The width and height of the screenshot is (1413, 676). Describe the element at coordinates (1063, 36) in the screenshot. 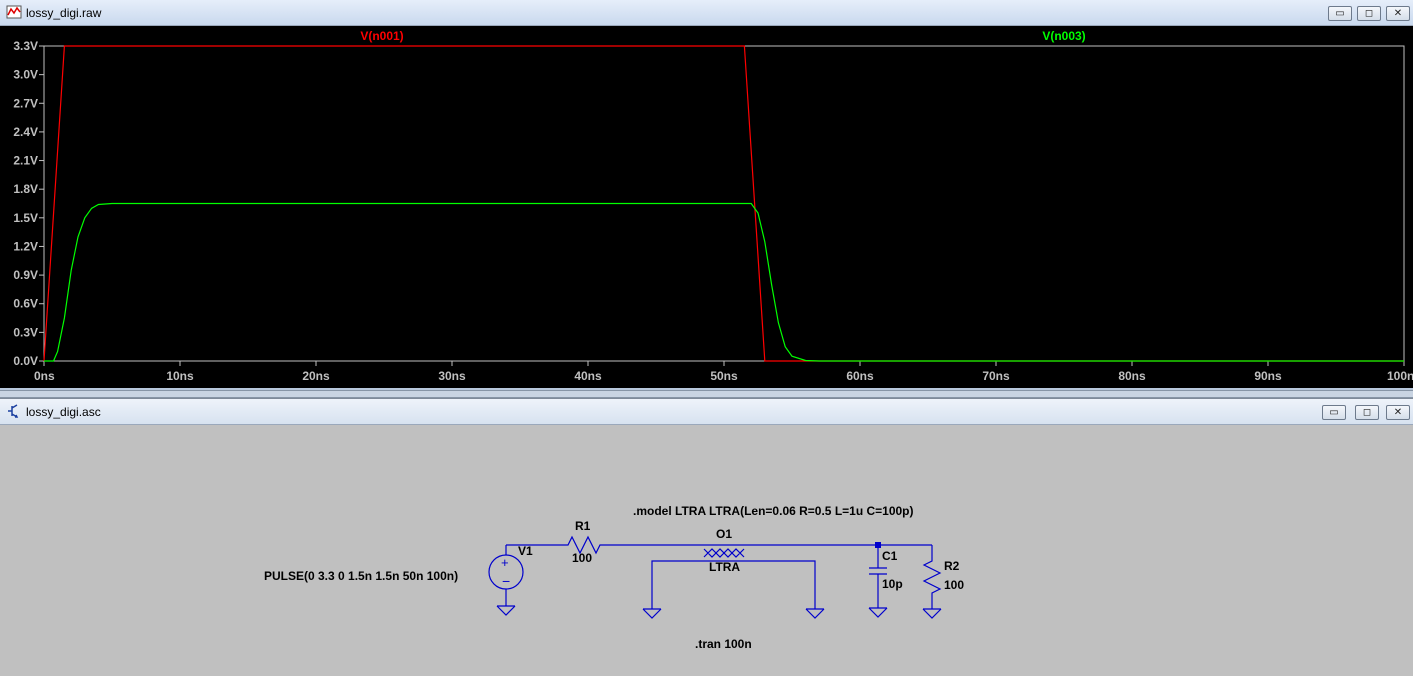

I see `legend-label: V(n003)` at that location.